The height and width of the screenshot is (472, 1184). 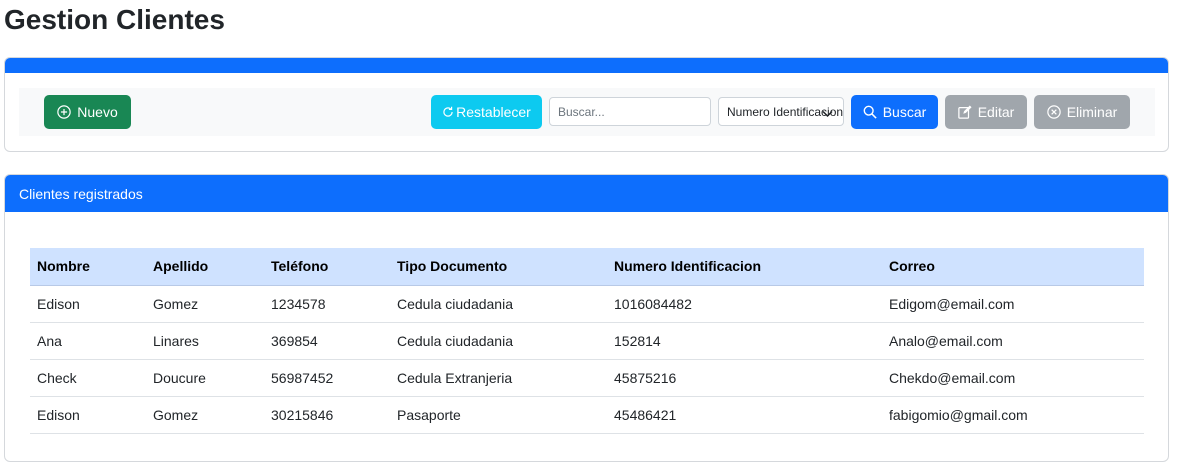 I want to click on refresh-icon, so click(x=448, y=112).